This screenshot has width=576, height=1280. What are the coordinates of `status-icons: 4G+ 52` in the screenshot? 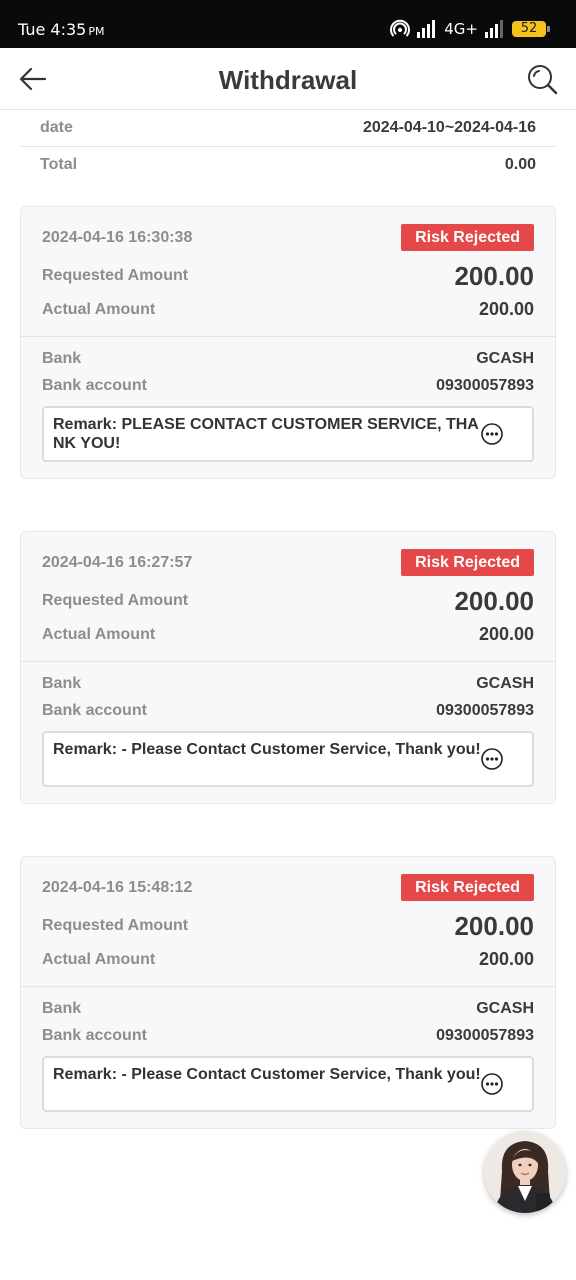 It's located at (470, 29).